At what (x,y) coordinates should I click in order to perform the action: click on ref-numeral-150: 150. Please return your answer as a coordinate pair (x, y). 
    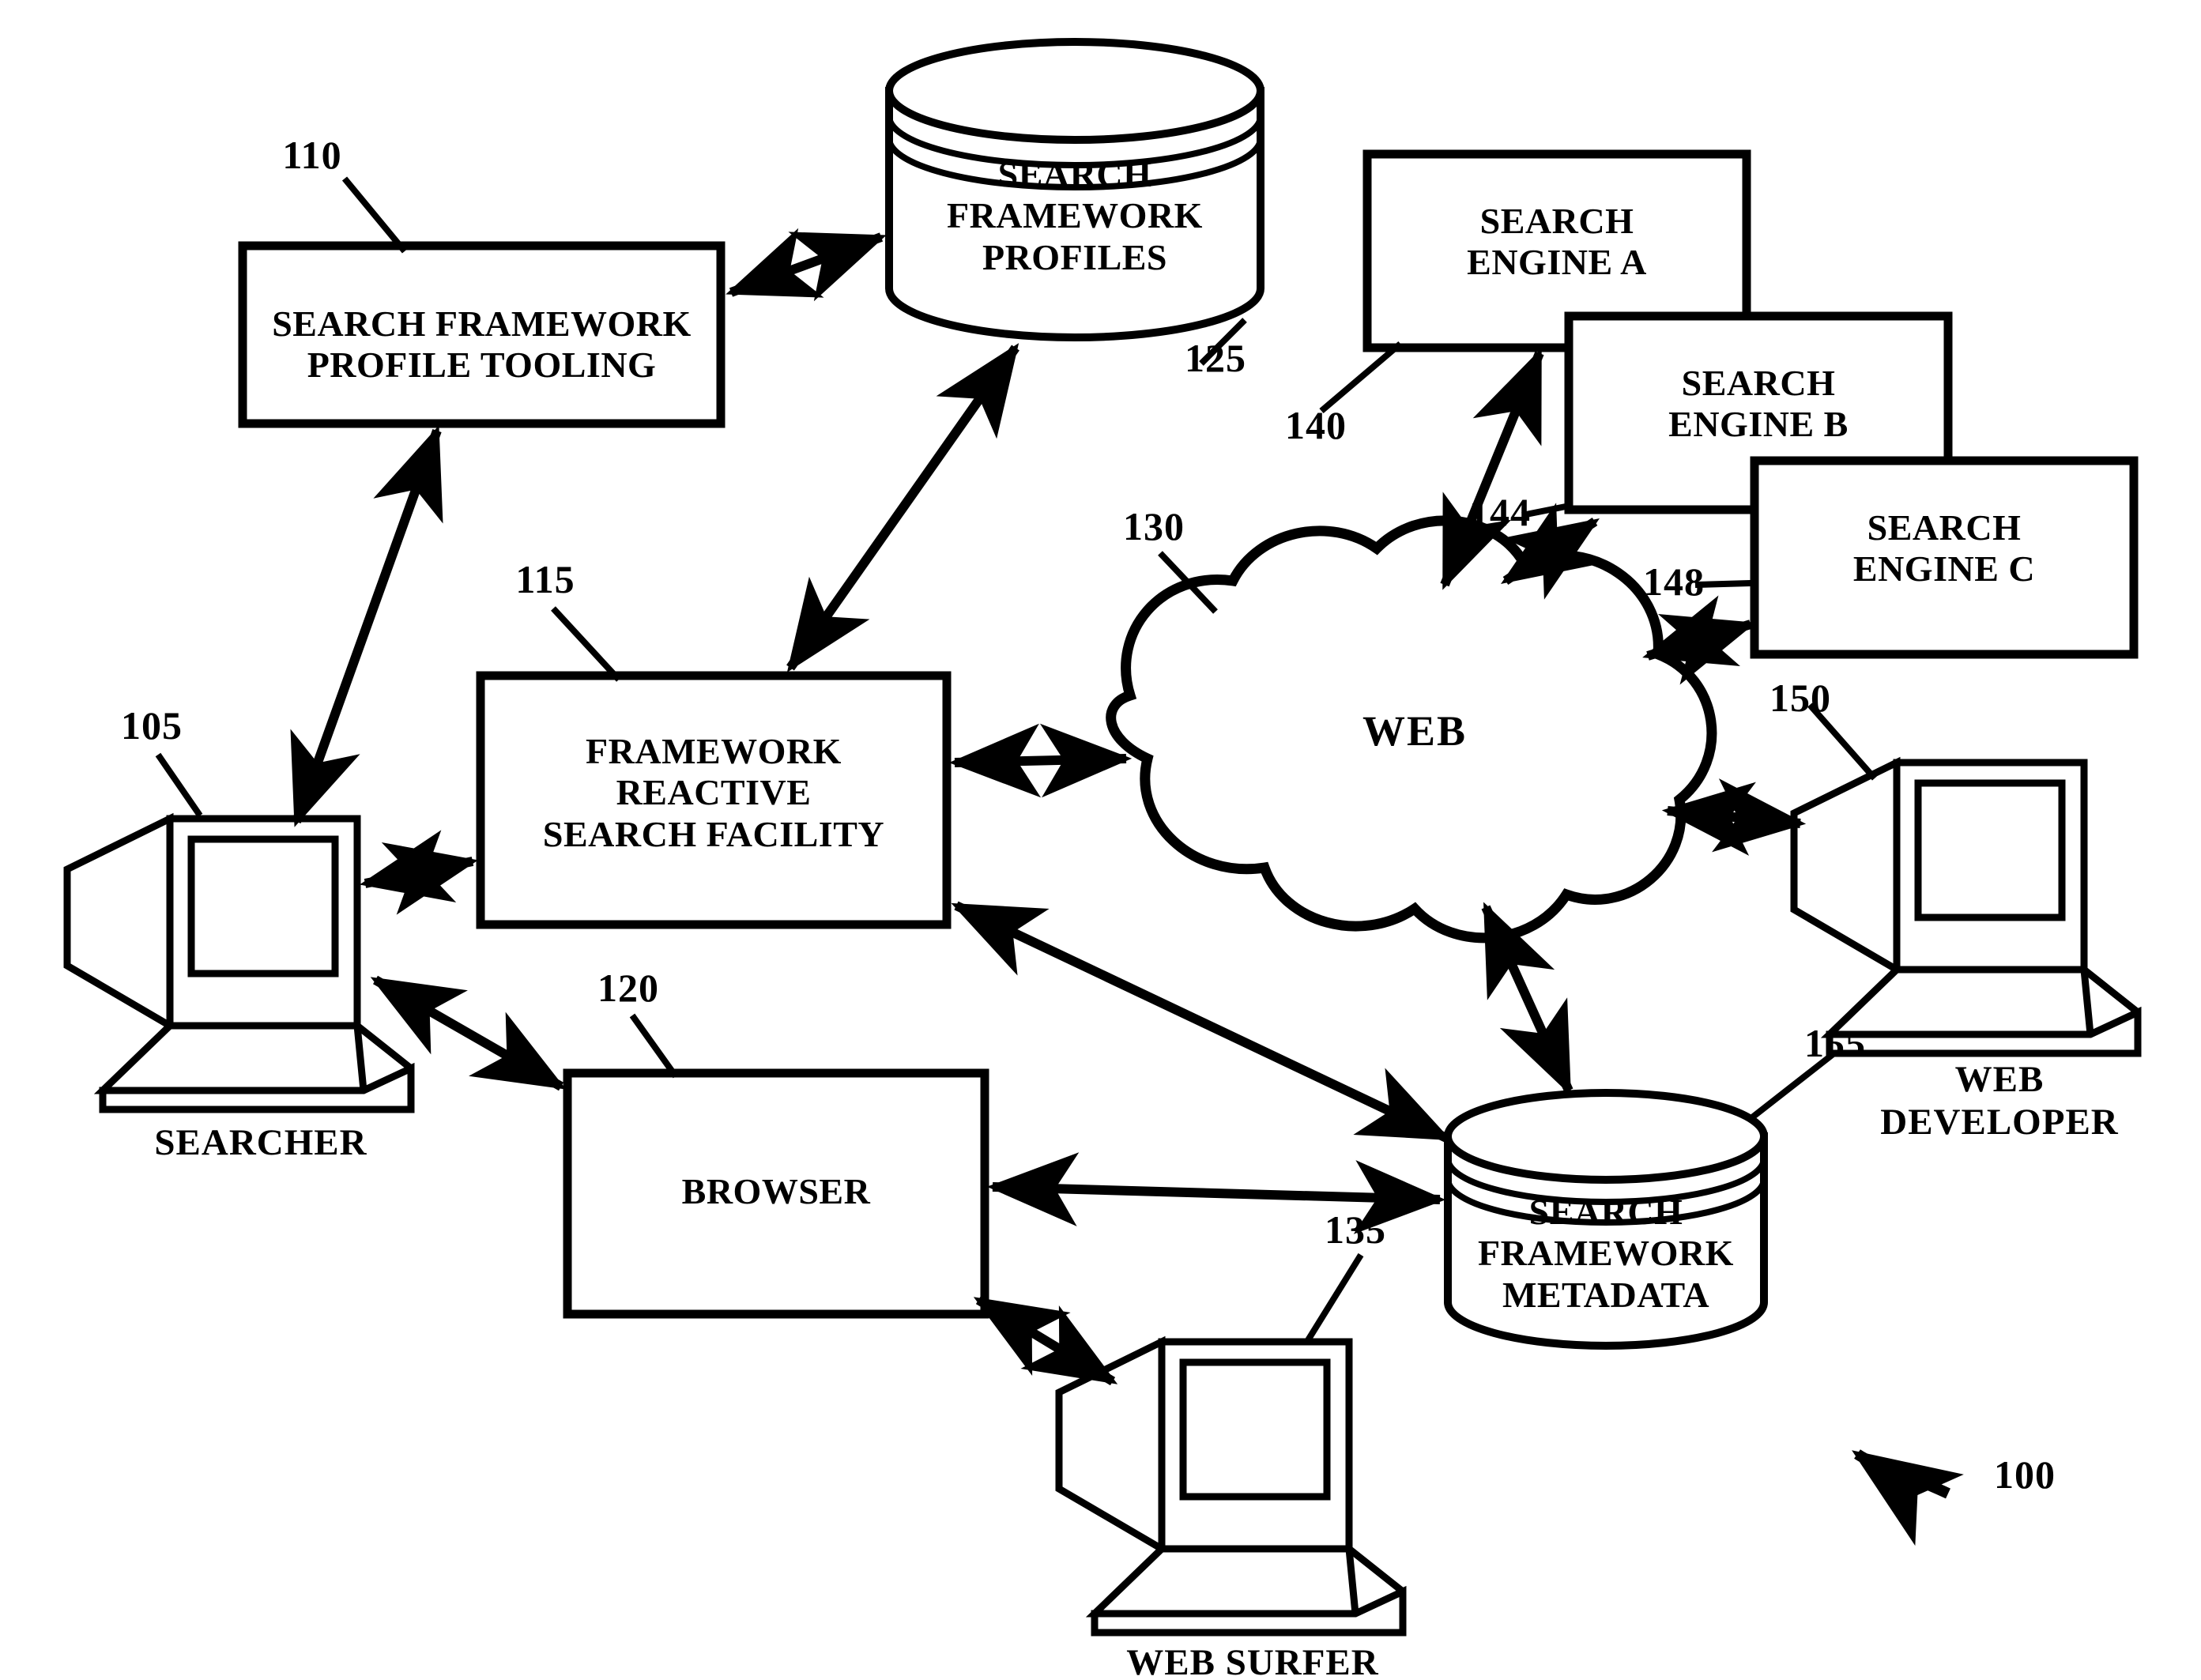
    Looking at the image, I should click on (1800, 698).